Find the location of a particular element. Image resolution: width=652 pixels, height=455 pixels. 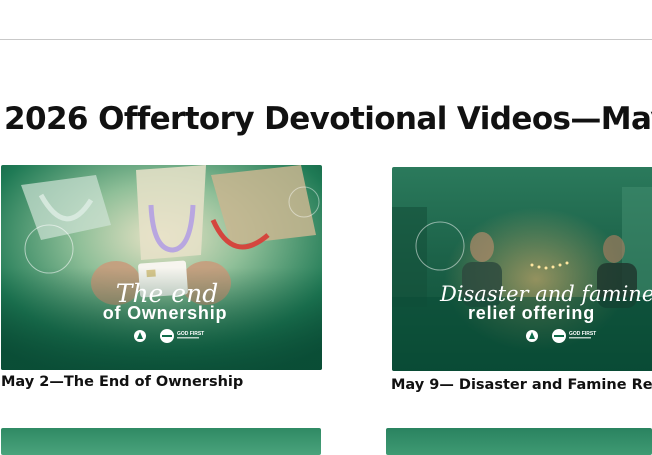

video-thumbnail-next-right is located at coordinates (519, 441).